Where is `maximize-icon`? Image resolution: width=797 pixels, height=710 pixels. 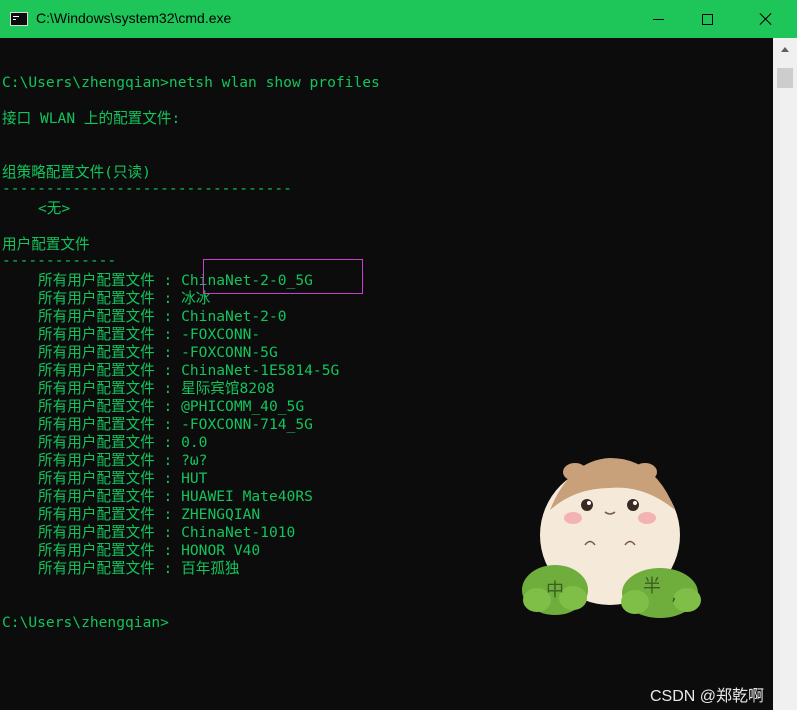
maximize-icon is located at coordinates (707, 19).